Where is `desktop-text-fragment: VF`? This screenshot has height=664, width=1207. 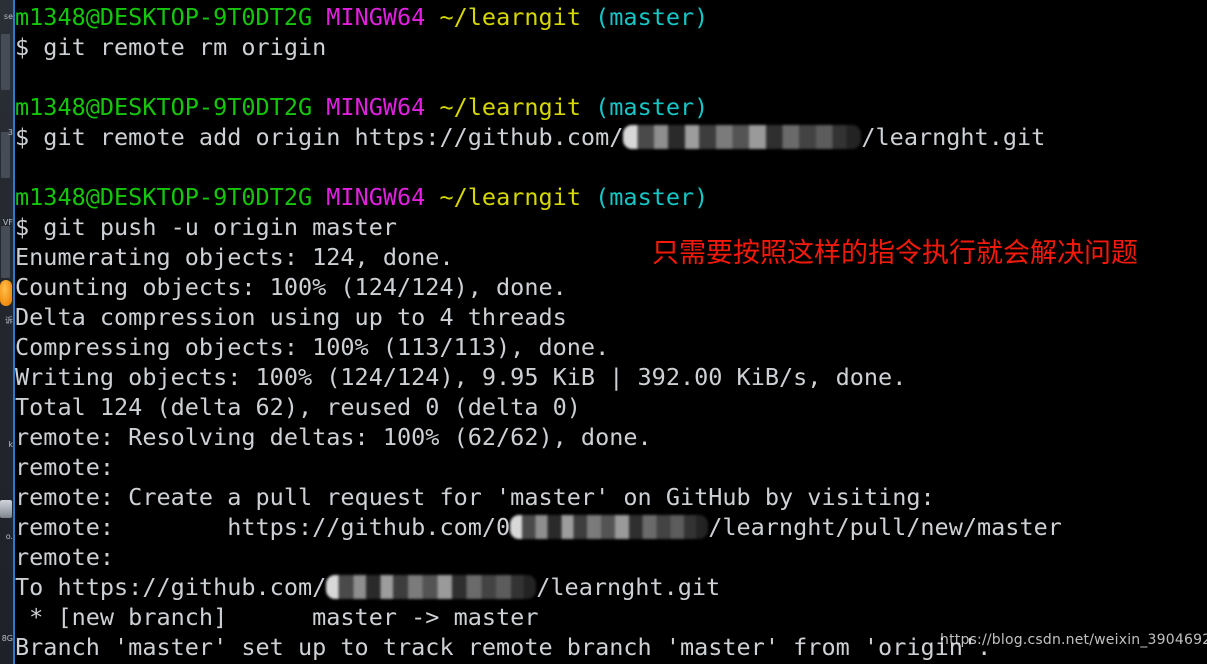 desktop-text-fragment: VF is located at coordinates (7, 222).